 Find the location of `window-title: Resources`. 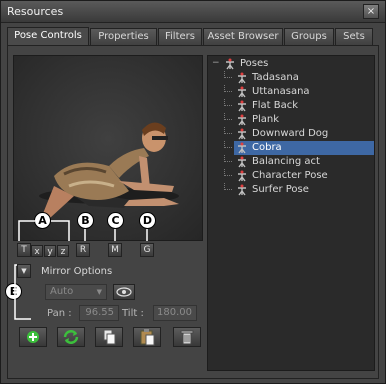

window-title: Resources is located at coordinates (35, 11).